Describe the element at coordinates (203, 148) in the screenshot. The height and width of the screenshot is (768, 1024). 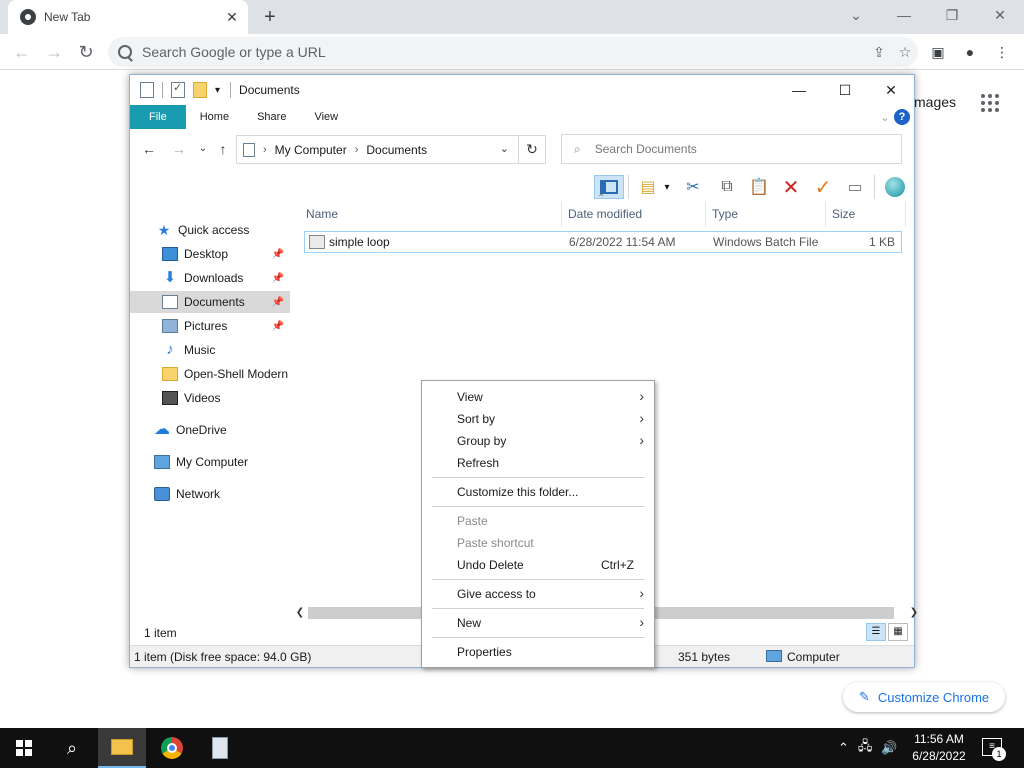
I see `recent-locations-icon: ⌄` at that location.